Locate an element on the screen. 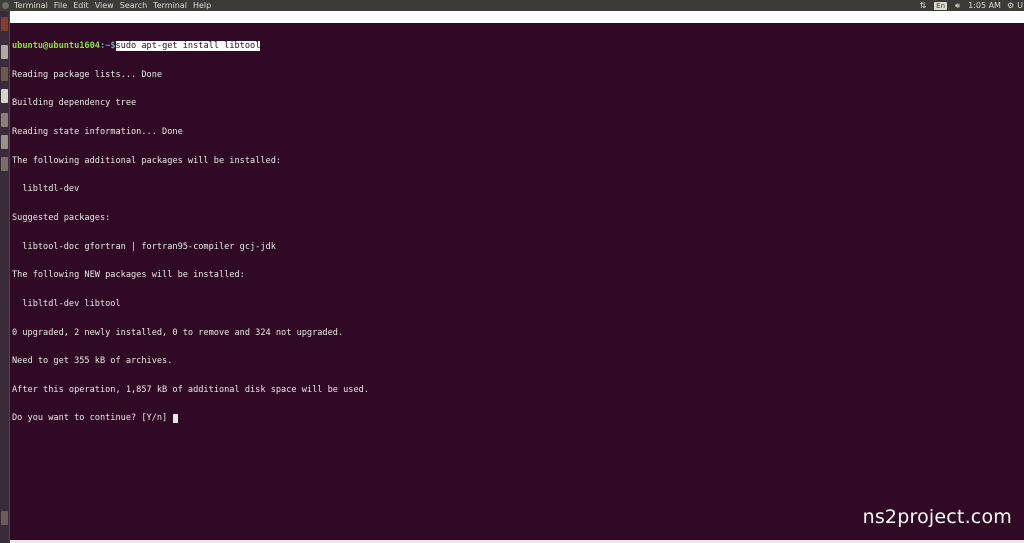 Image resolution: width=1024 pixels, height=543 pixels. menu-terminal: Terminal is located at coordinates (170, 5).